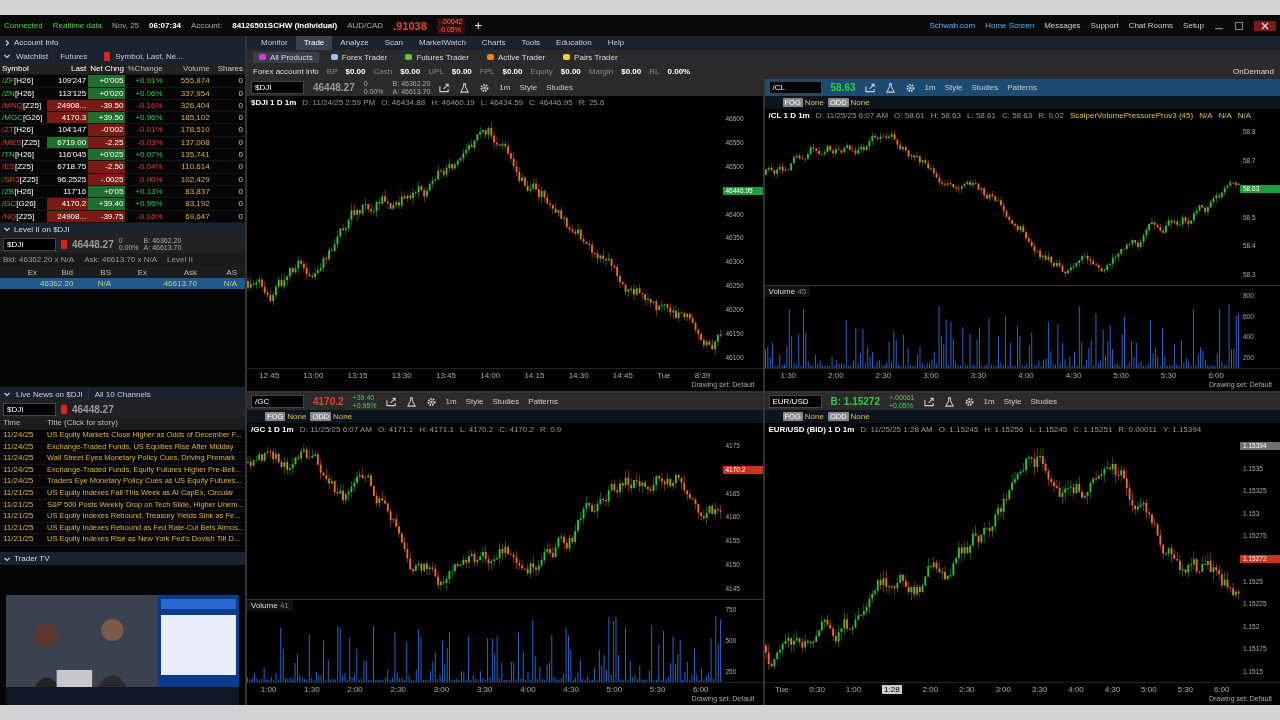 The image size is (1280, 720). Describe the element at coordinates (516, 57) in the screenshot. I see `product-tab: Active Trader` at that location.